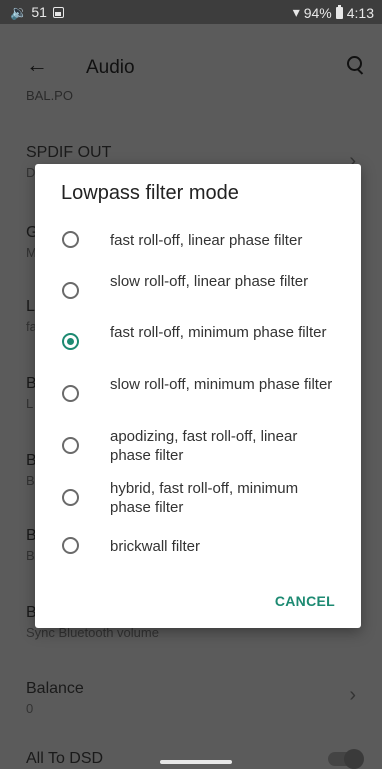  What do you see at coordinates (198, 294) in the screenshot?
I see `filter-option-slow-linear: slow roll-off, linear phase filter` at bounding box center [198, 294].